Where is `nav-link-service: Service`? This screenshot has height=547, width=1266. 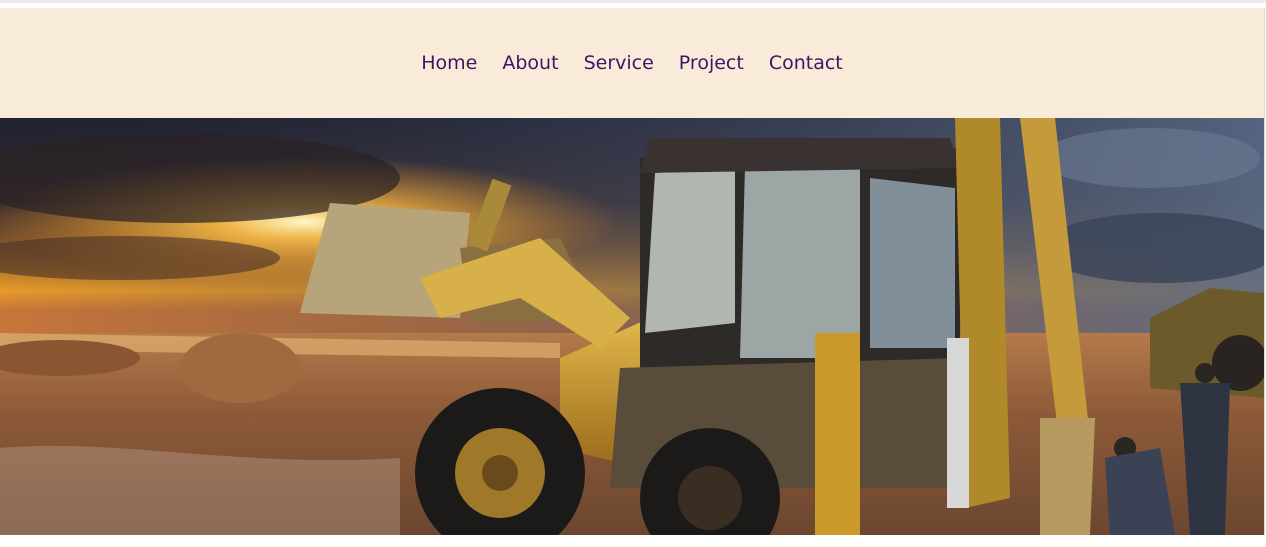 nav-link-service: Service is located at coordinates (619, 63).